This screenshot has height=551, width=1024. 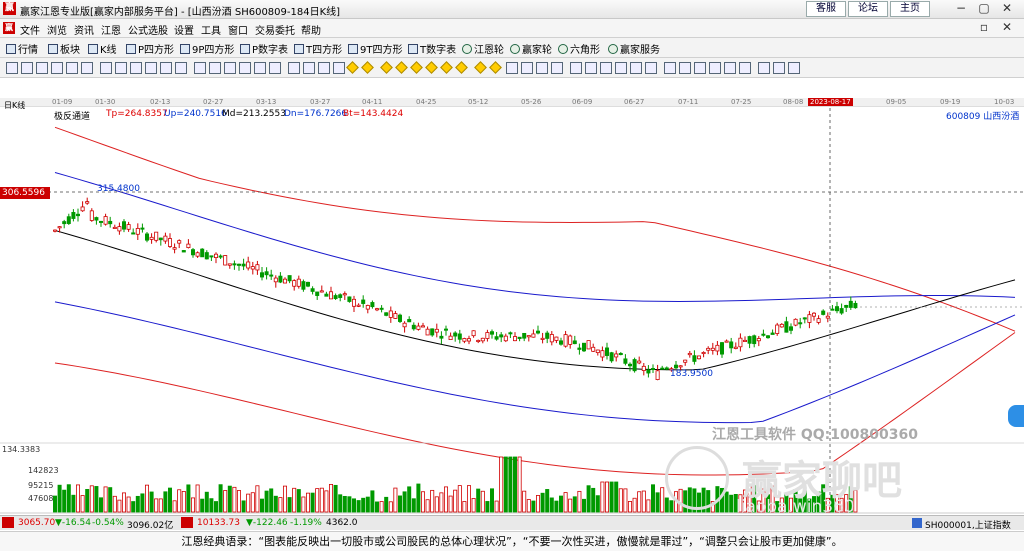 What do you see at coordinates (342, 523) in the screenshot?
I see `sz-index-amount: 4362.0` at bounding box center [342, 523].